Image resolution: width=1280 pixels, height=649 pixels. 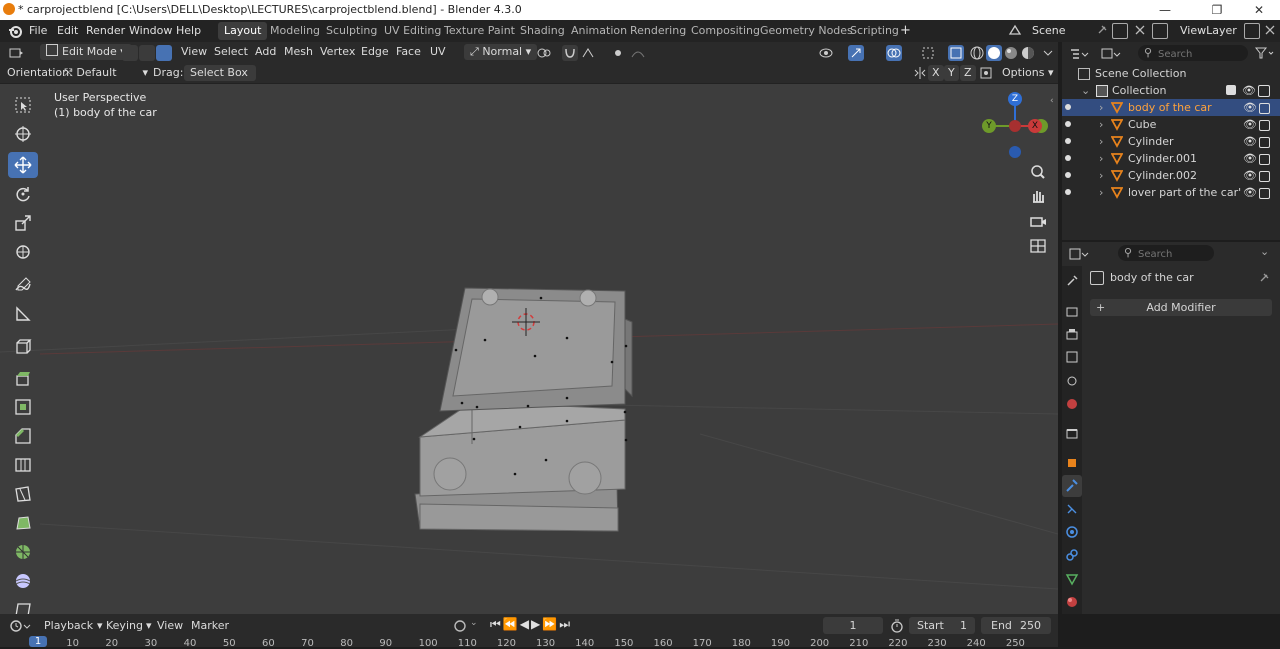 What do you see at coordinates (1072, 532) in the screenshot?
I see `physics-tab-icon` at bounding box center [1072, 532].